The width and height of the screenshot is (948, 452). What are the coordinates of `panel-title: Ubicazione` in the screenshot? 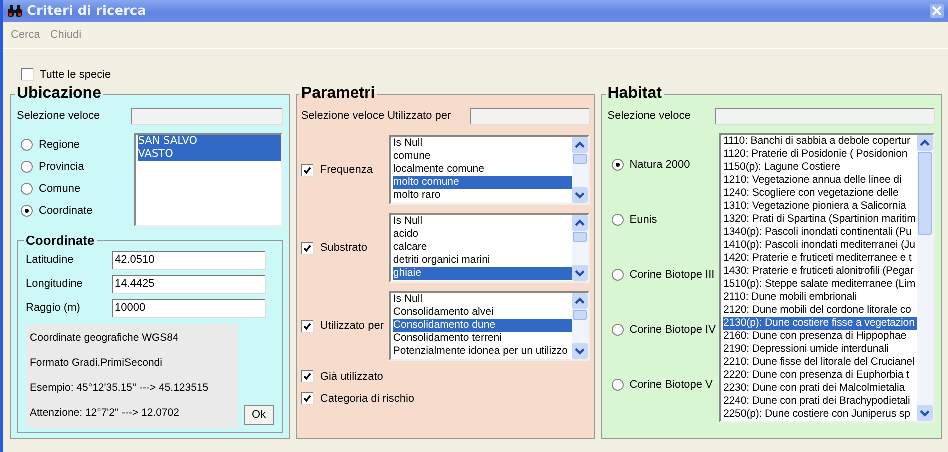 It's located at (59, 94).